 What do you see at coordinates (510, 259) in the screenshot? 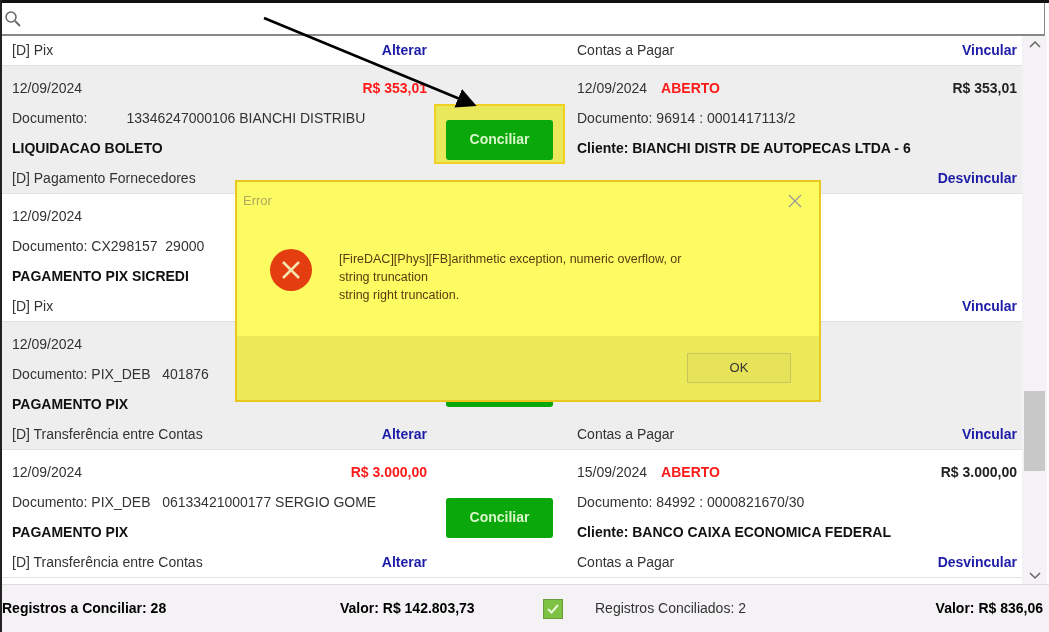
I see `error-message: [FireDAC][Phys][FB]arithmetic exception, numeric overflow, or` at bounding box center [510, 259].